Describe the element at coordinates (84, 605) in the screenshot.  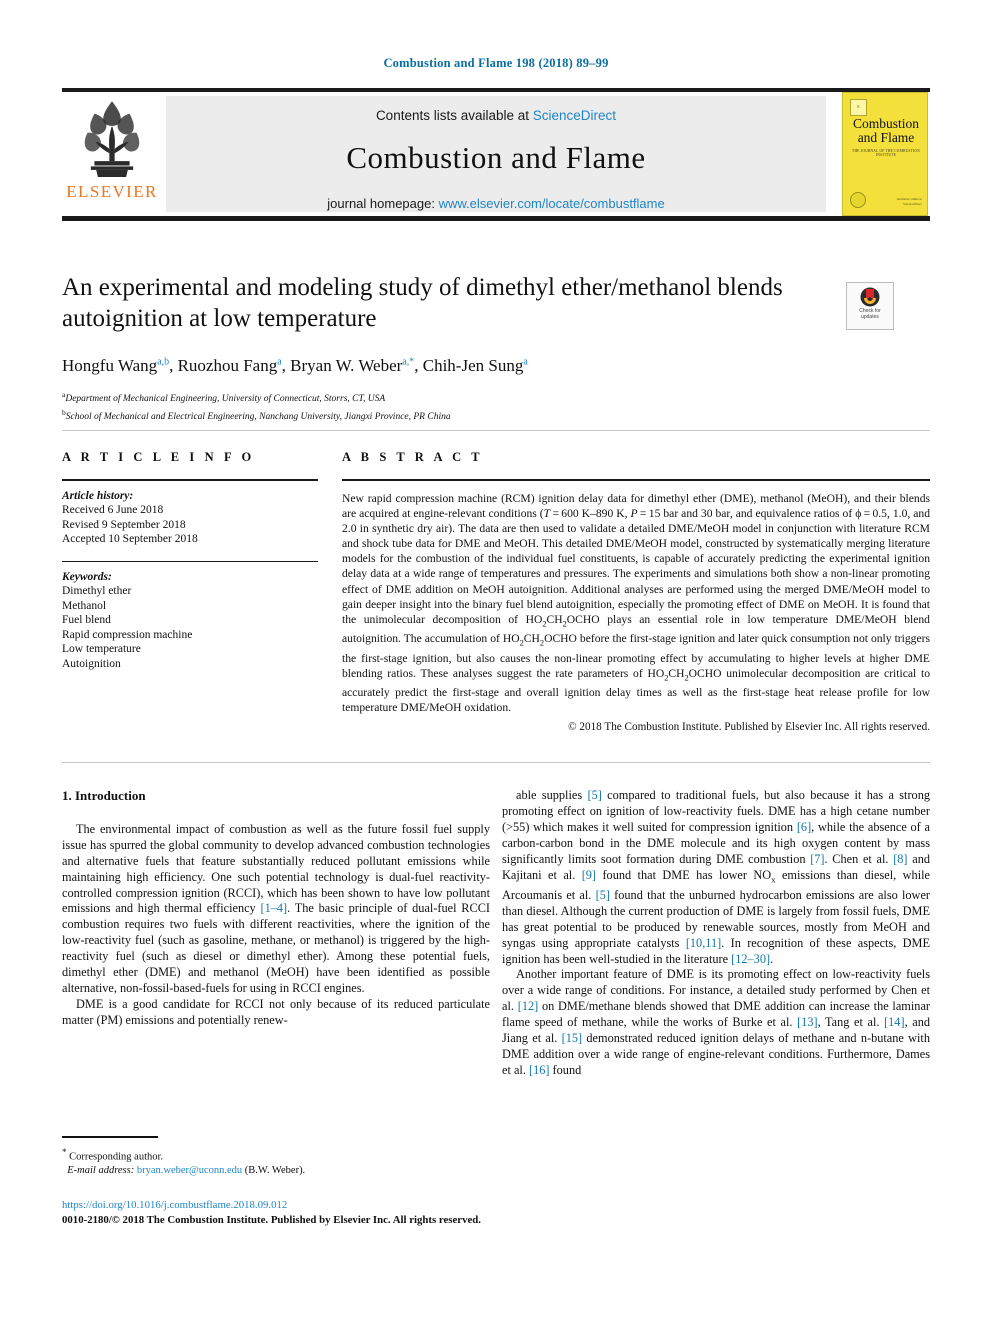
I see `keyword-item: Methanol` at that location.